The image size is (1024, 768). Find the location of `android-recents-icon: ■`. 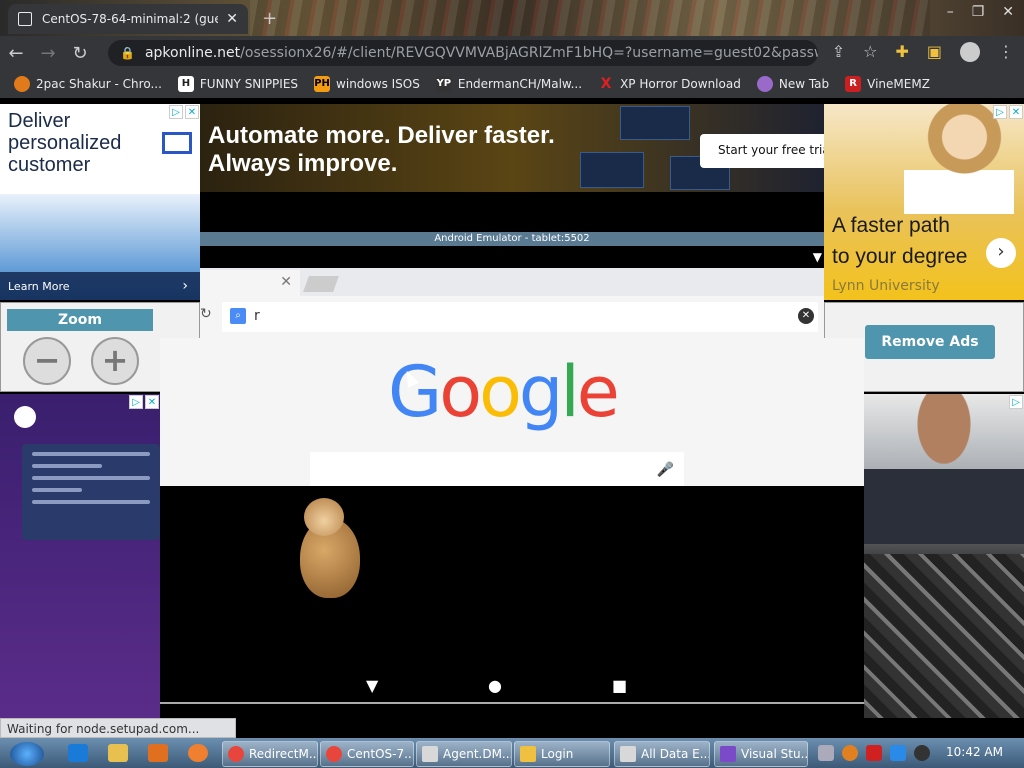

android-recents-icon: ■ is located at coordinates (619, 685).